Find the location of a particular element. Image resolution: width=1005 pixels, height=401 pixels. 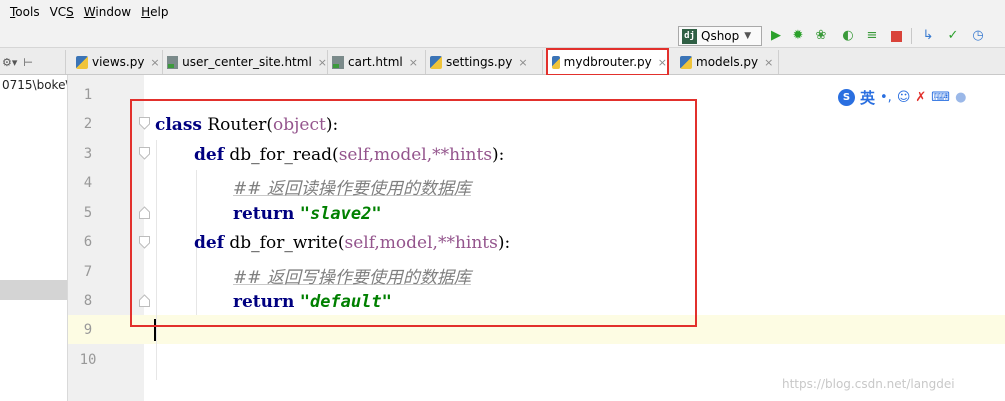

menu-bar: Tools VCS Window Help is located at coordinates (502, 12).